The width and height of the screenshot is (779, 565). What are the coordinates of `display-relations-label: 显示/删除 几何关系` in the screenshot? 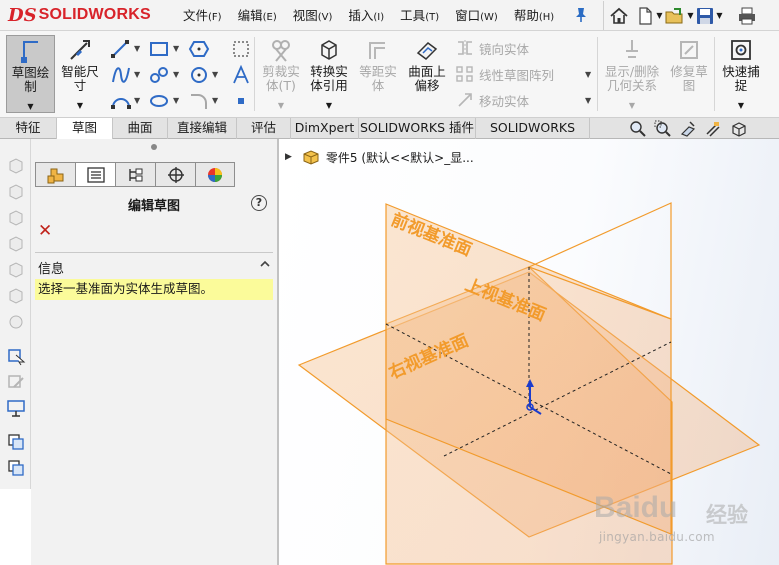 It's located at (632, 78).